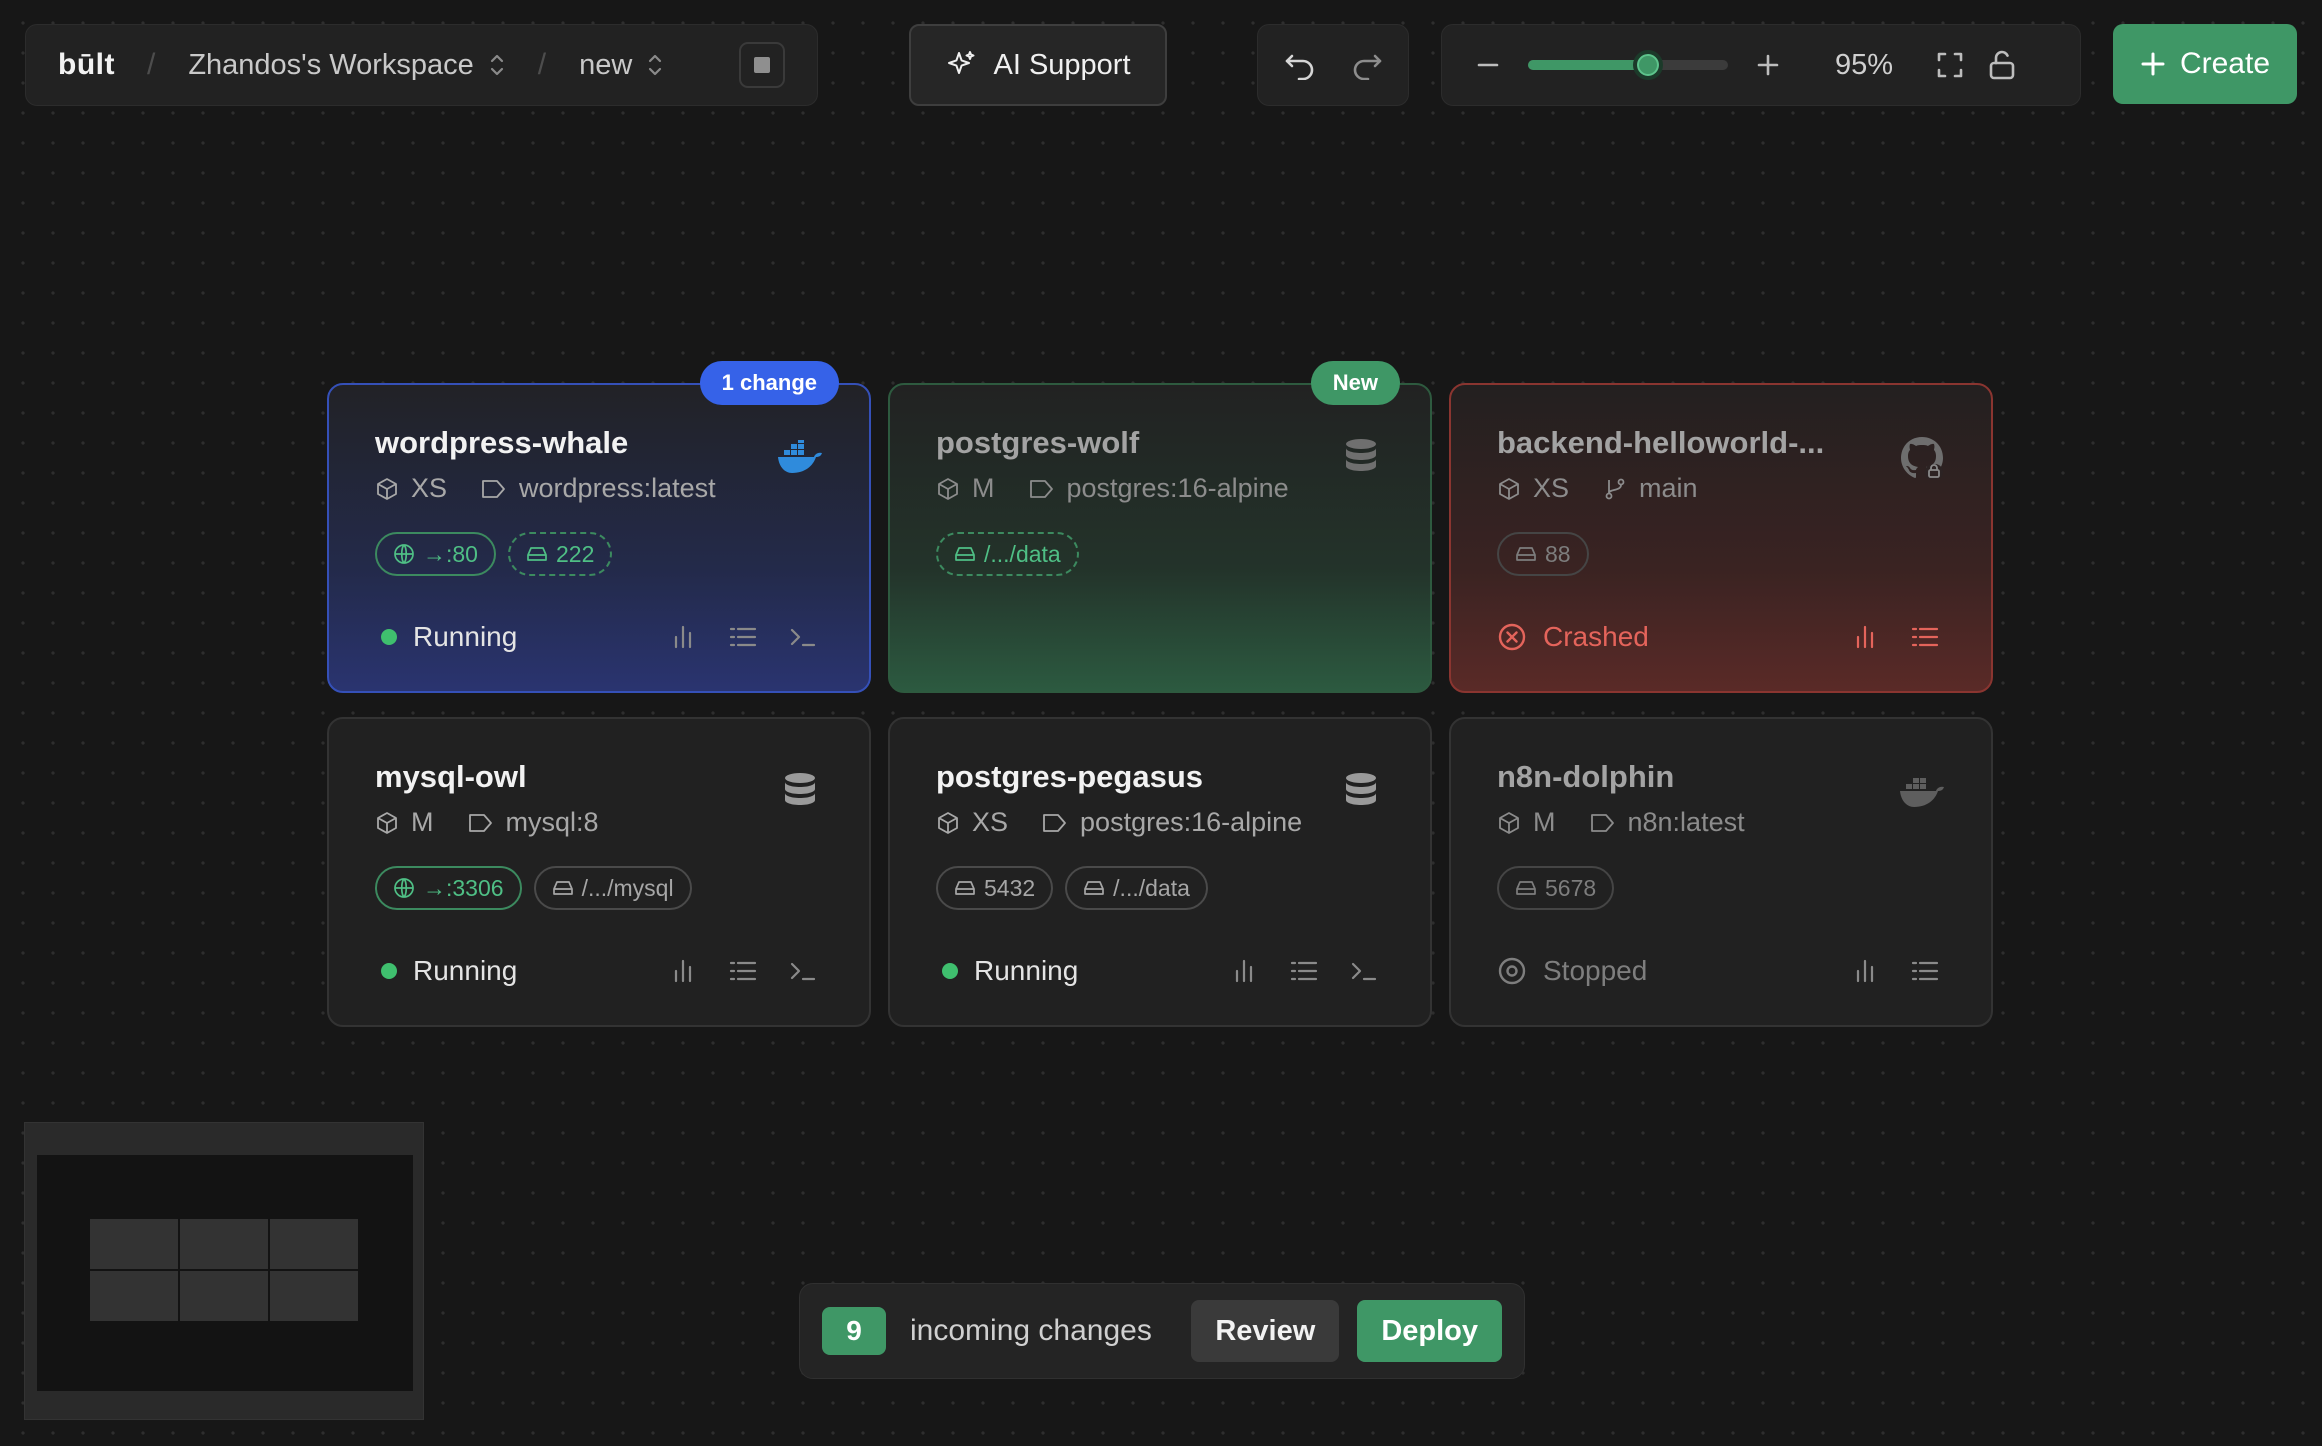 Image resolution: width=2322 pixels, height=1446 pixels. Describe the element at coordinates (1361, 458) in the screenshot. I see `database-icon` at that location.